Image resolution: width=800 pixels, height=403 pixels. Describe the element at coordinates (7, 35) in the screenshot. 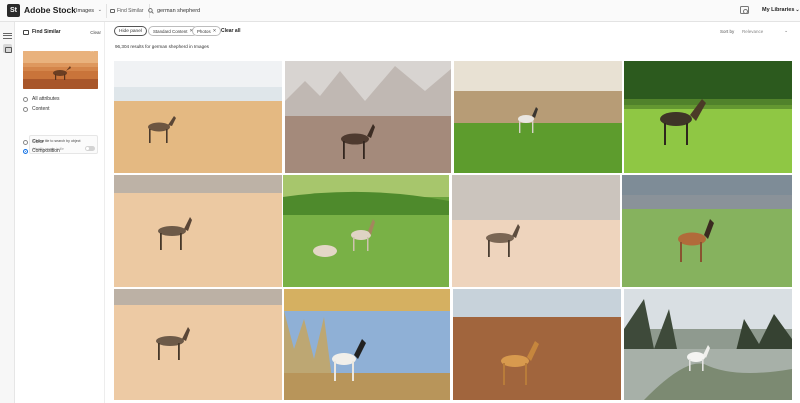

I see `filter-icon` at that location.